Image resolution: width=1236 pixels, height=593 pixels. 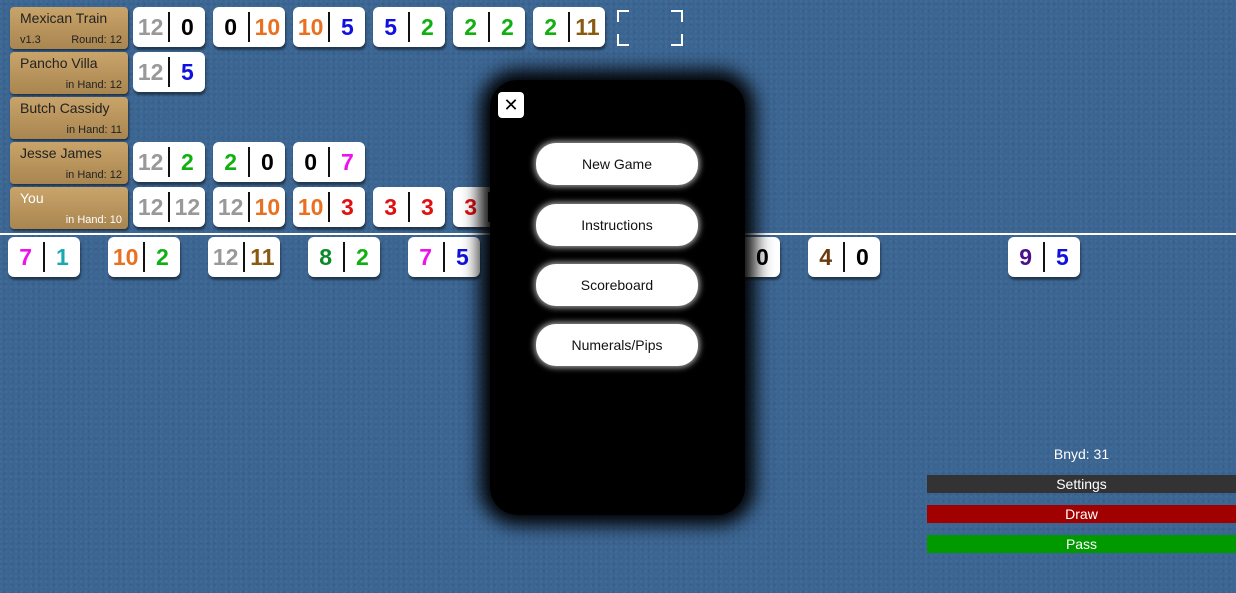 What do you see at coordinates (69, 118) in the screenshot?
I see `player-plate: Butch Cassidy in Hand: 11` at bounding box center [69, 118].